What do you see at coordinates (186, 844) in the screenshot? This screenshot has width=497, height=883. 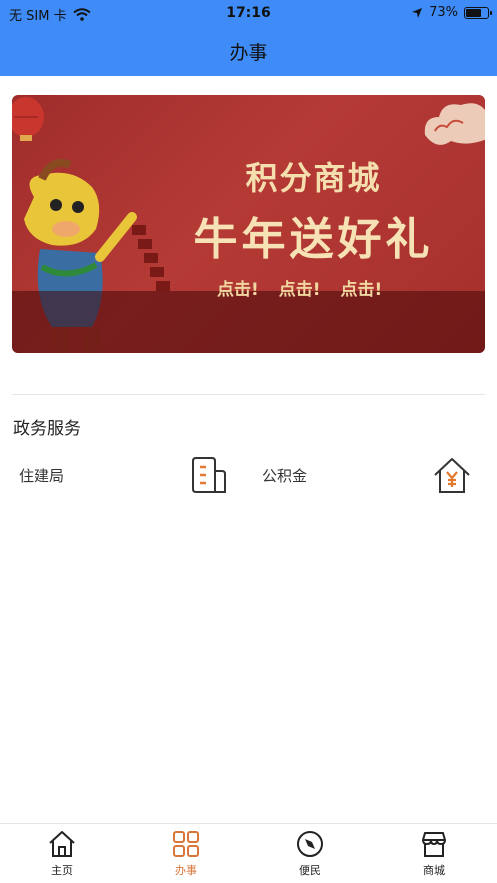 I see `grid-icon` at bounding box center [186, 844].